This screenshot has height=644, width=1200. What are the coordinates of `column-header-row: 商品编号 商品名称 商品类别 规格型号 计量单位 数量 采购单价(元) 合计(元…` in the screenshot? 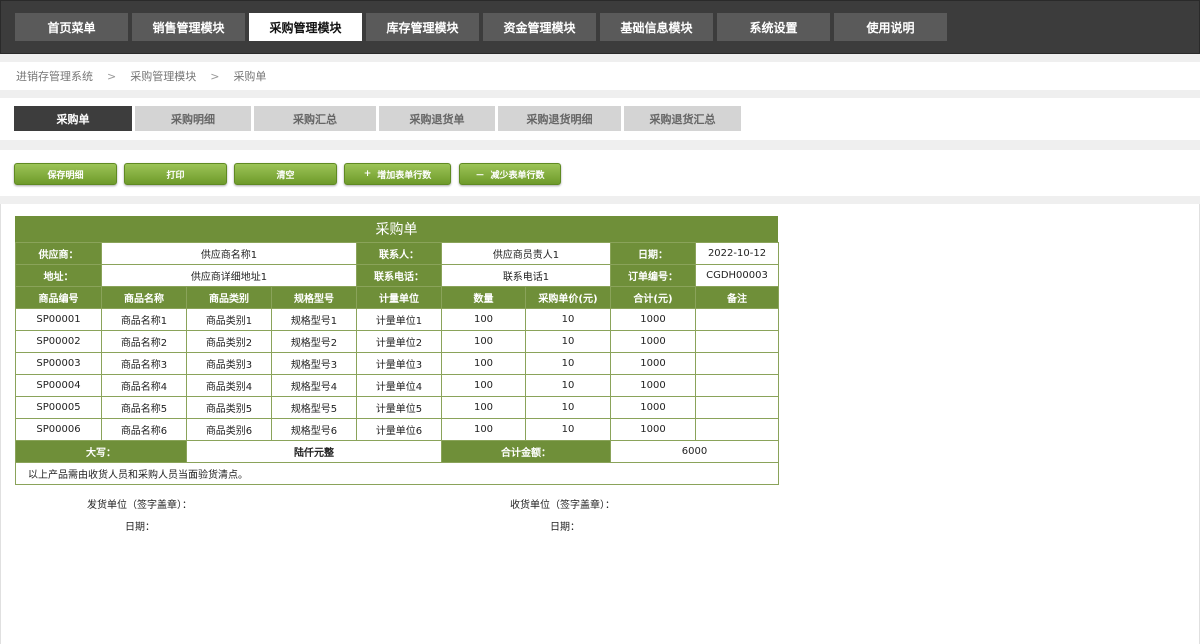 It's located at (397, 297).